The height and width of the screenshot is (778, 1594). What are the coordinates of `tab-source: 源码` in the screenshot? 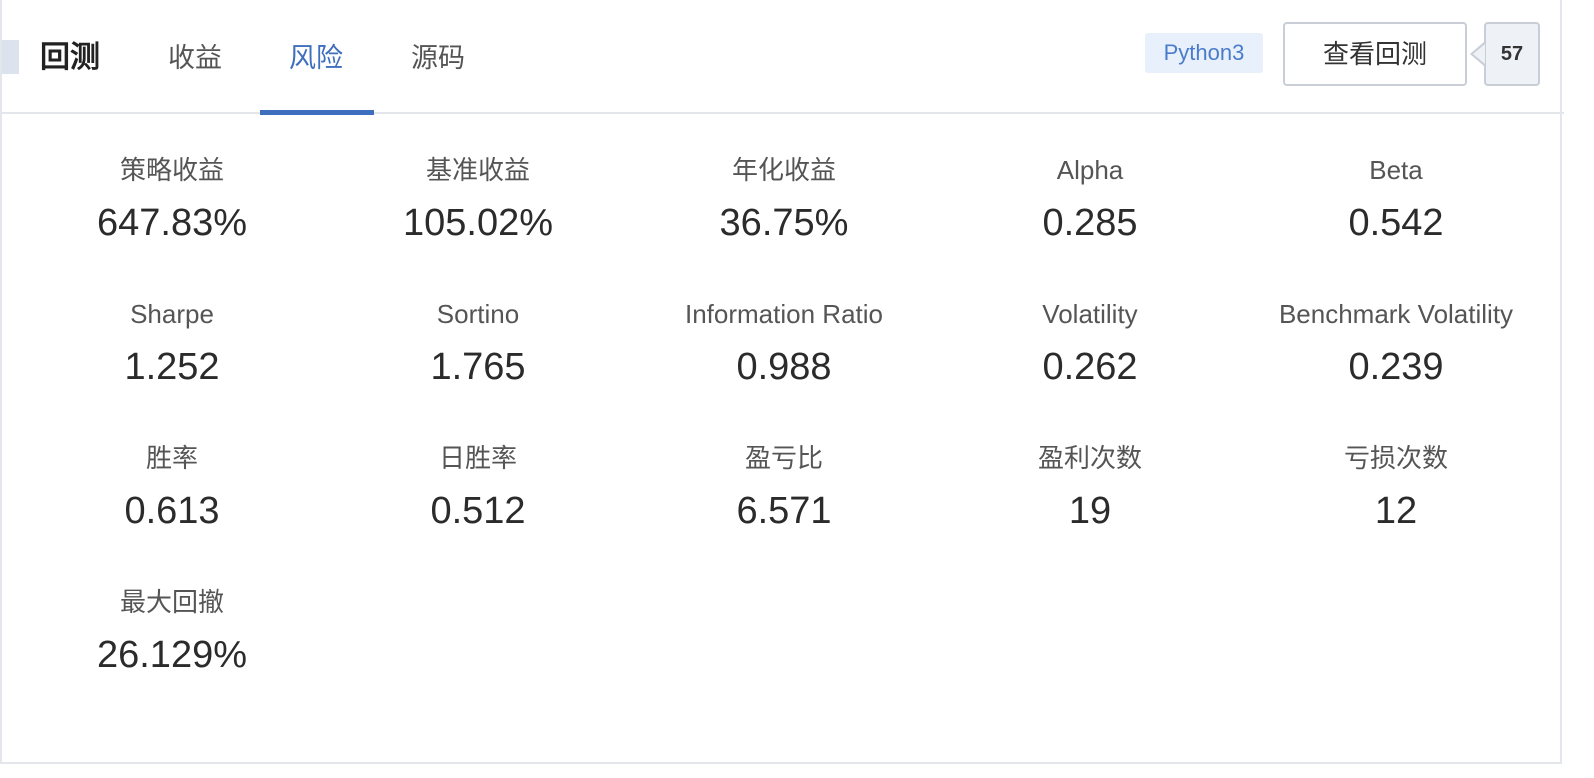 It's located at (438, 58).